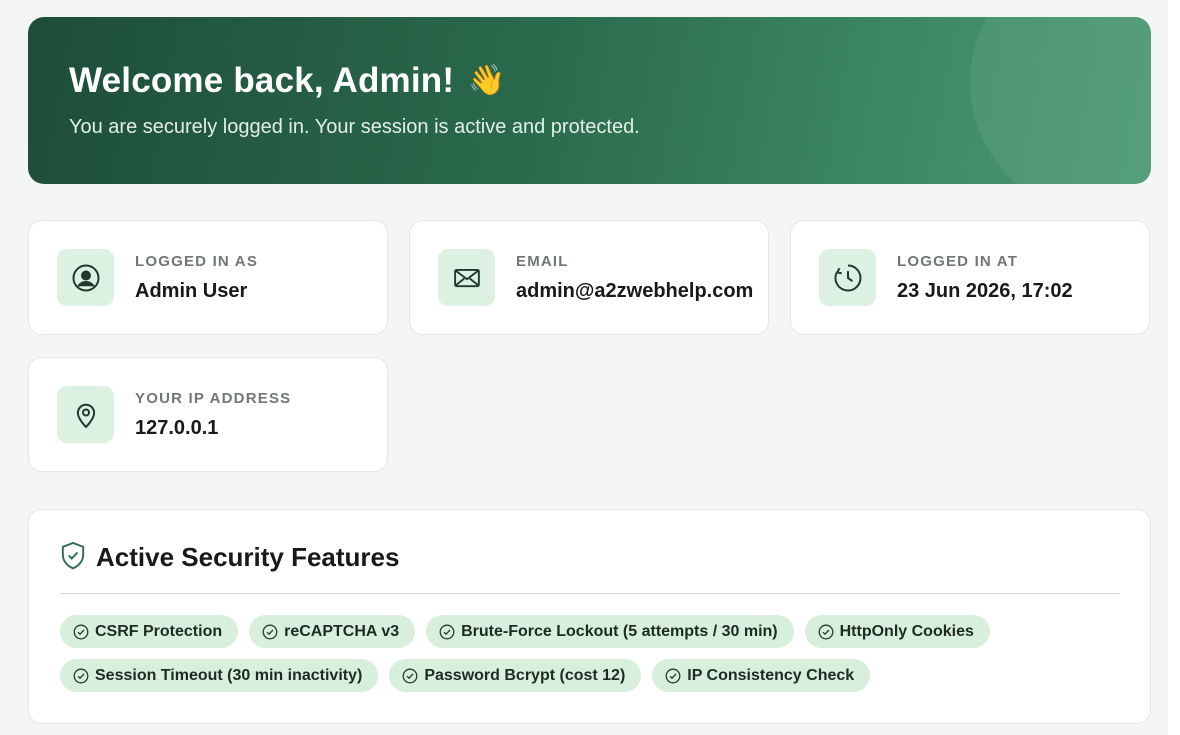  What do you see at coordinates (208, 277) in the screenshot?
I see `card-logged-in-as: LOGGED IN AS Admin User` at bounding box center [208, 277].